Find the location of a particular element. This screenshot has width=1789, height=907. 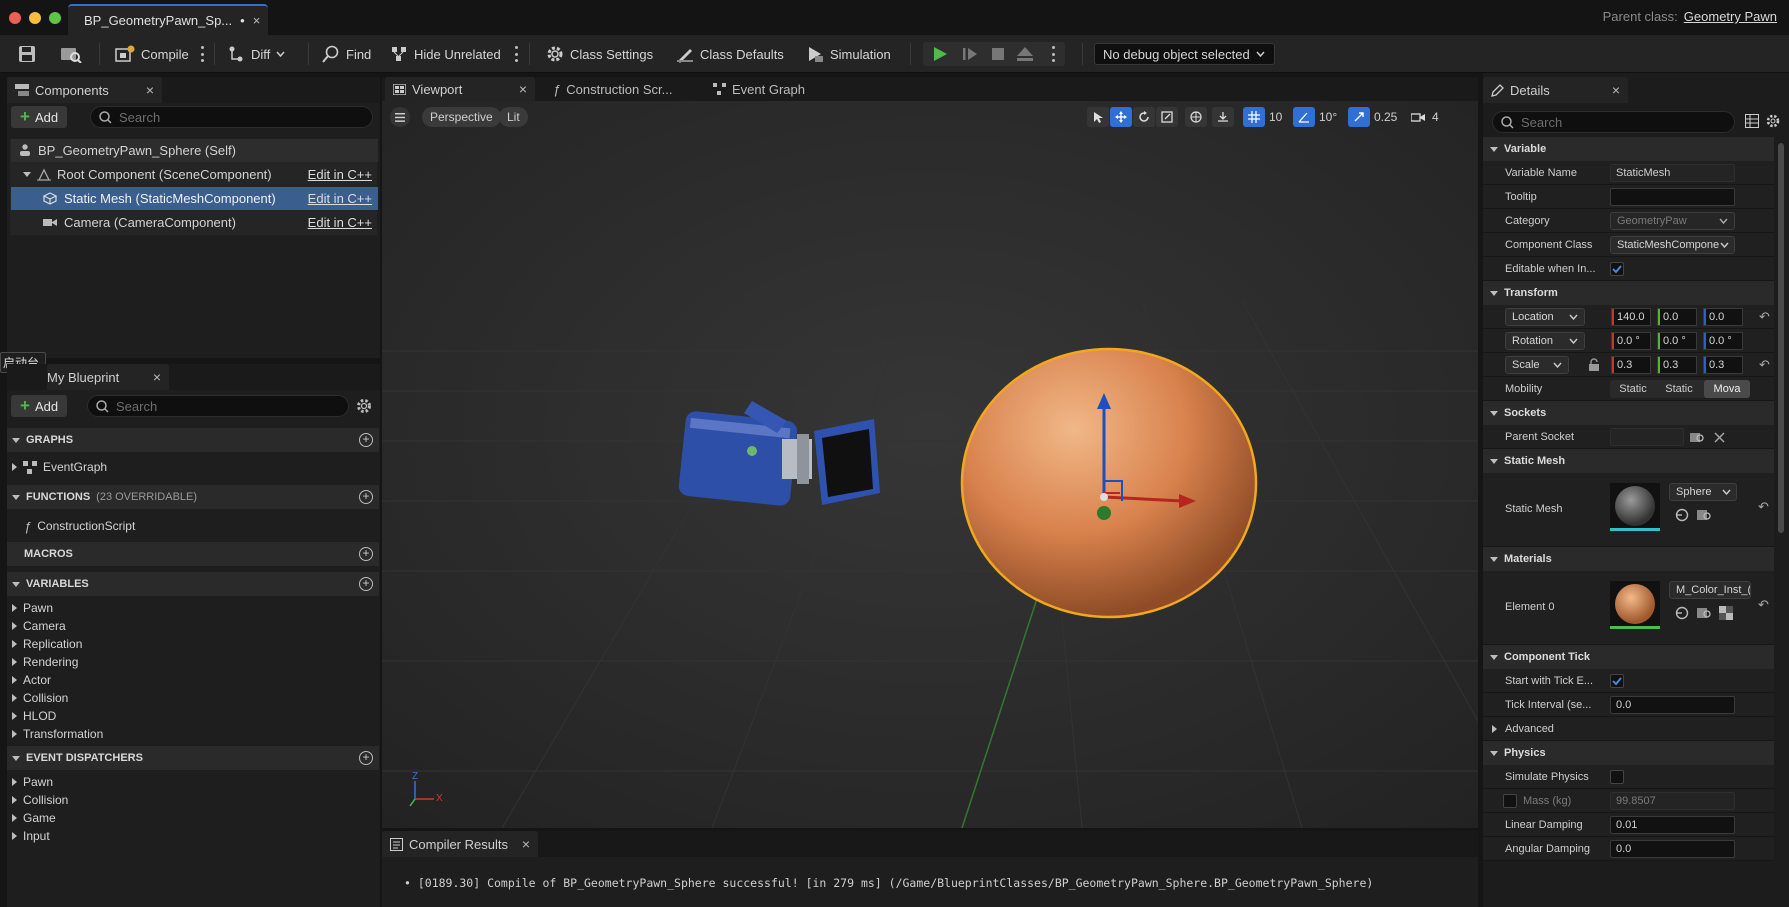

dispatcher-category: Game is located at coordinates (34, 818).